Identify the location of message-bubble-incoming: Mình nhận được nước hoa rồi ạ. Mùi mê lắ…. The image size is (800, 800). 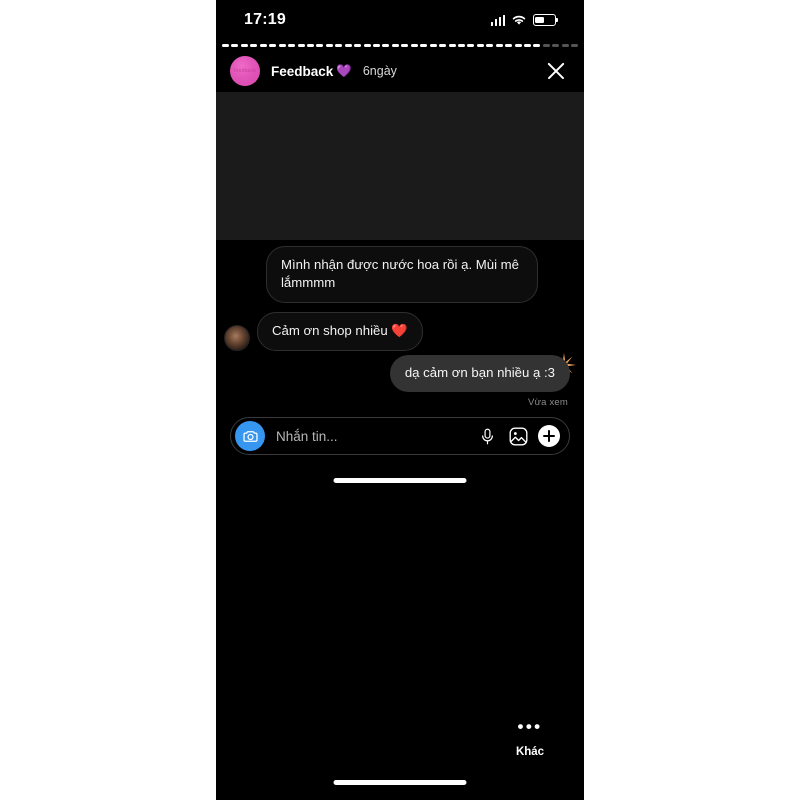
(402, 275).